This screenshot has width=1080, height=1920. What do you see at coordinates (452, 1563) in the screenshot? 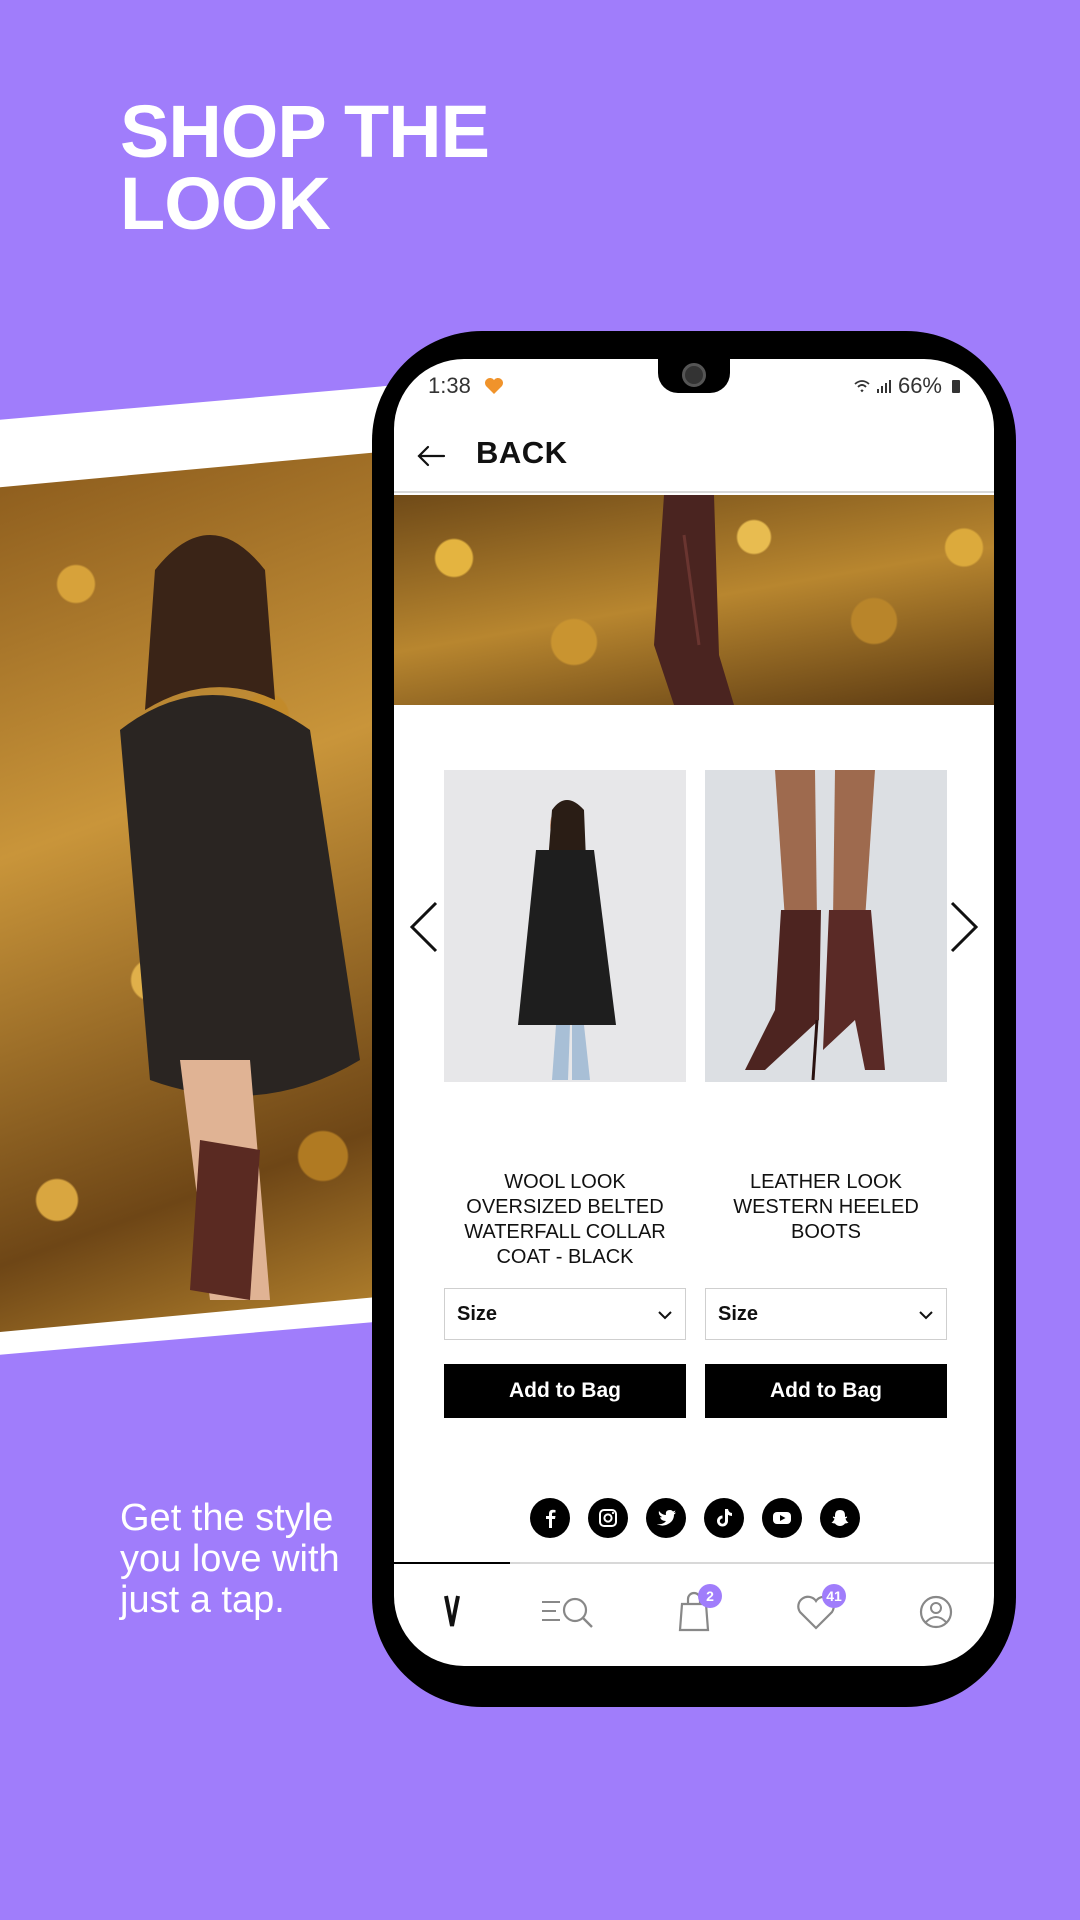
I see `active-tab-indicator` at bounding box center [452, 1563].